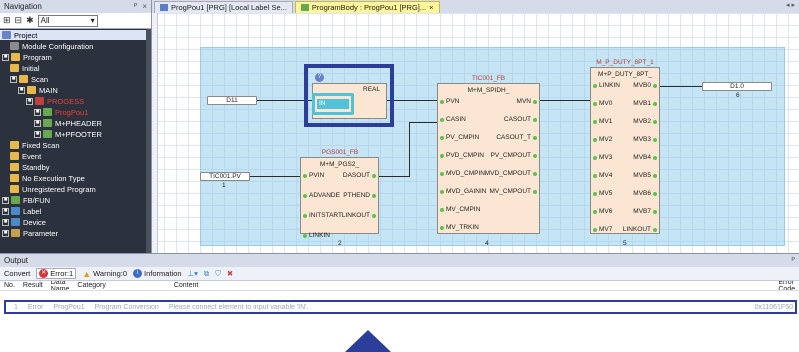 The image size is (799, 352). What do you see at coordinates (67, 20) in the screenshot?
I see `filter-select: All ▾` at bounding box center [67, 20].